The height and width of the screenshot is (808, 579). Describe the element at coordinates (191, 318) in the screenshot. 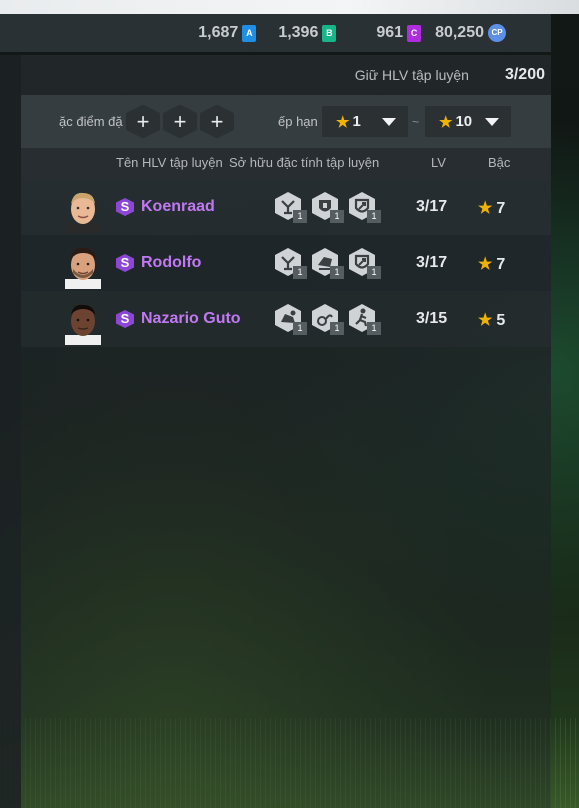

I see `coach-name: Nazario Guto` at that location.